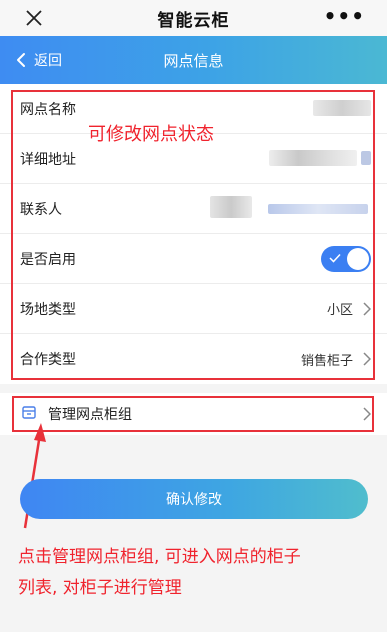  I want to click on confirm-button: 确认修改, so click(194, 499).